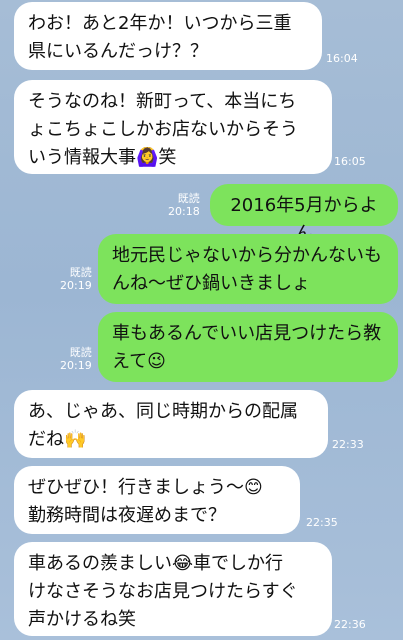  What do you see at coordinates (248, 269) in the screenshot?
I see `message-bubble: 地元民じゃないから分かんないも んね〜ぜひ鍋いきましょ` at bounding box center [248, 269].